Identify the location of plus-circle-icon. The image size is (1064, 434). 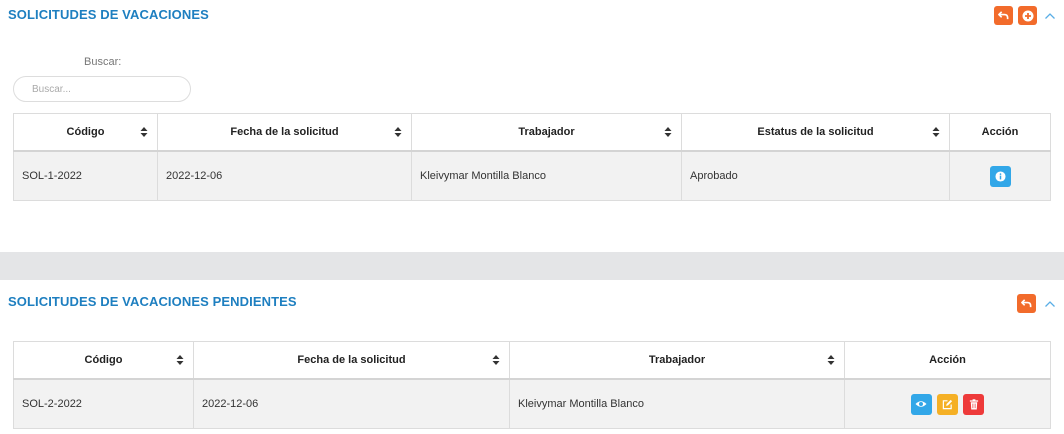
(1027, 15).